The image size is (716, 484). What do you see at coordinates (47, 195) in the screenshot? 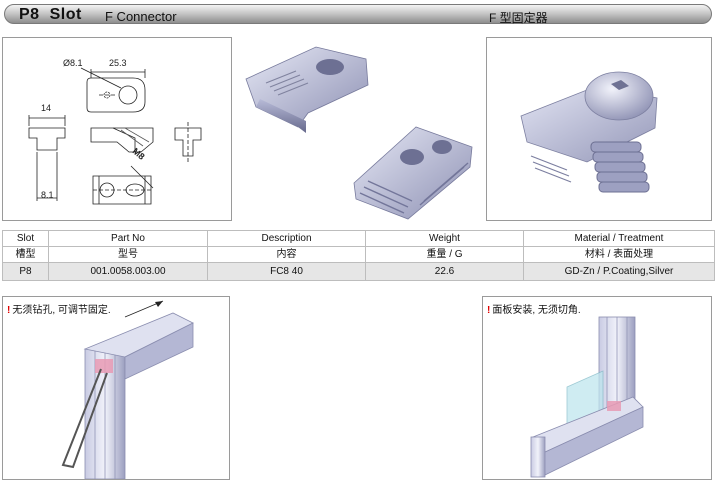
I see `dim-slot-width: 8.1` at bounding box center [47, 195].